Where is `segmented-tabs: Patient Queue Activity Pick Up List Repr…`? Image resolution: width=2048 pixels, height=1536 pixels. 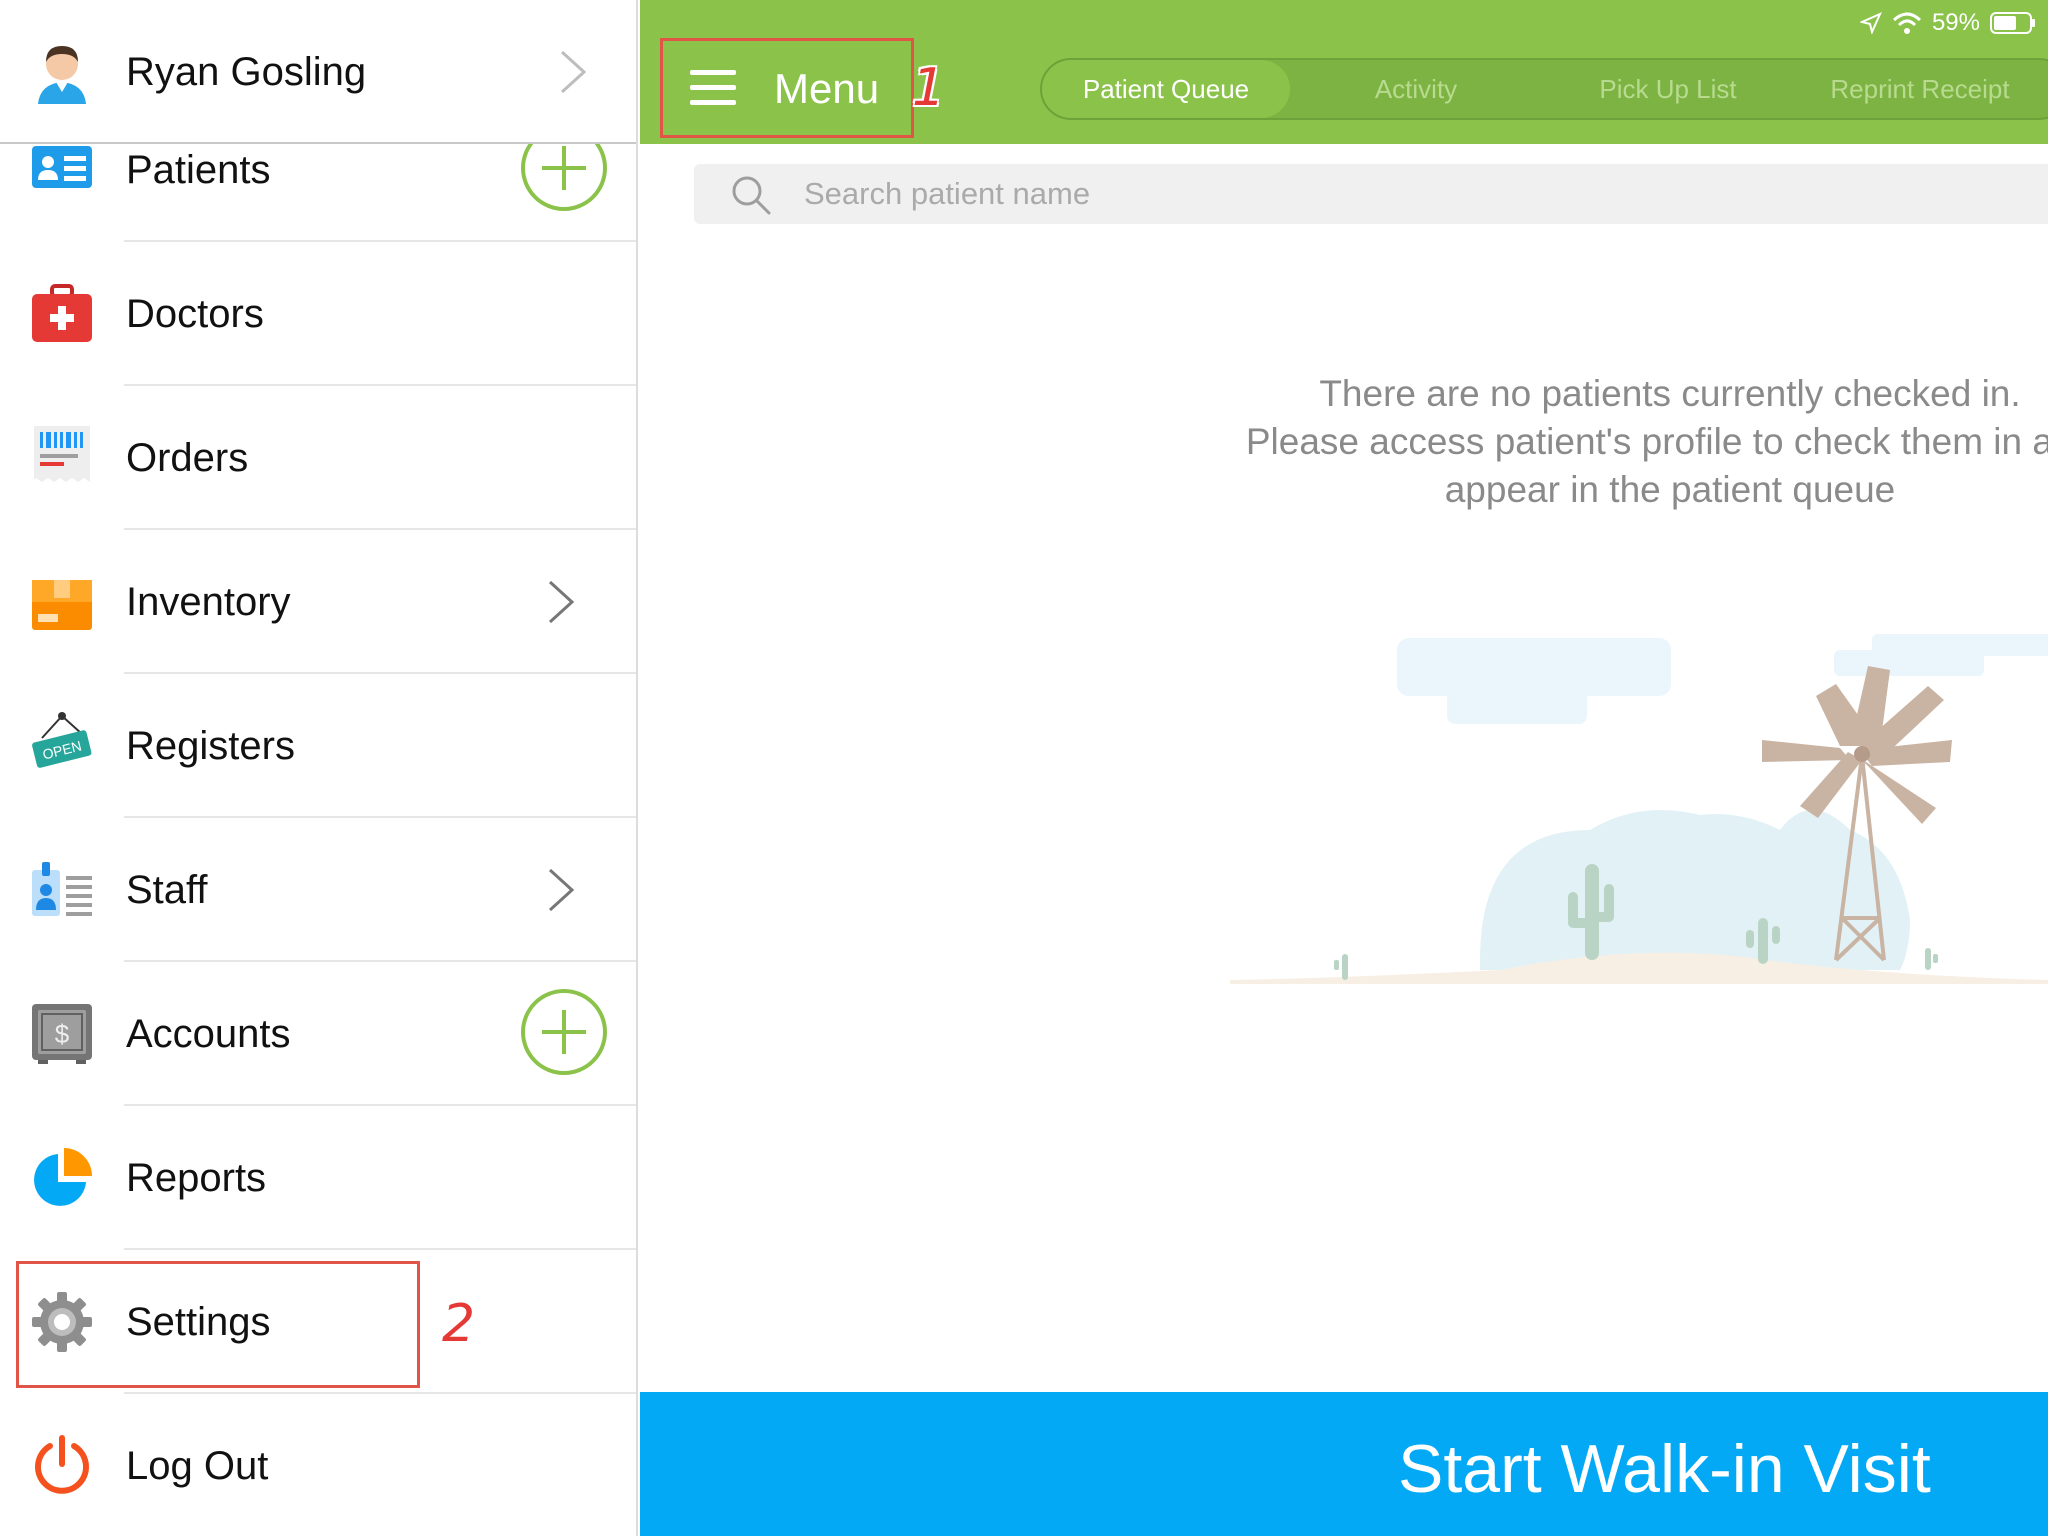
segmented-tabs: Patient Queue Activity Pick Up List Repr… is located at coordinates (1544, 89).